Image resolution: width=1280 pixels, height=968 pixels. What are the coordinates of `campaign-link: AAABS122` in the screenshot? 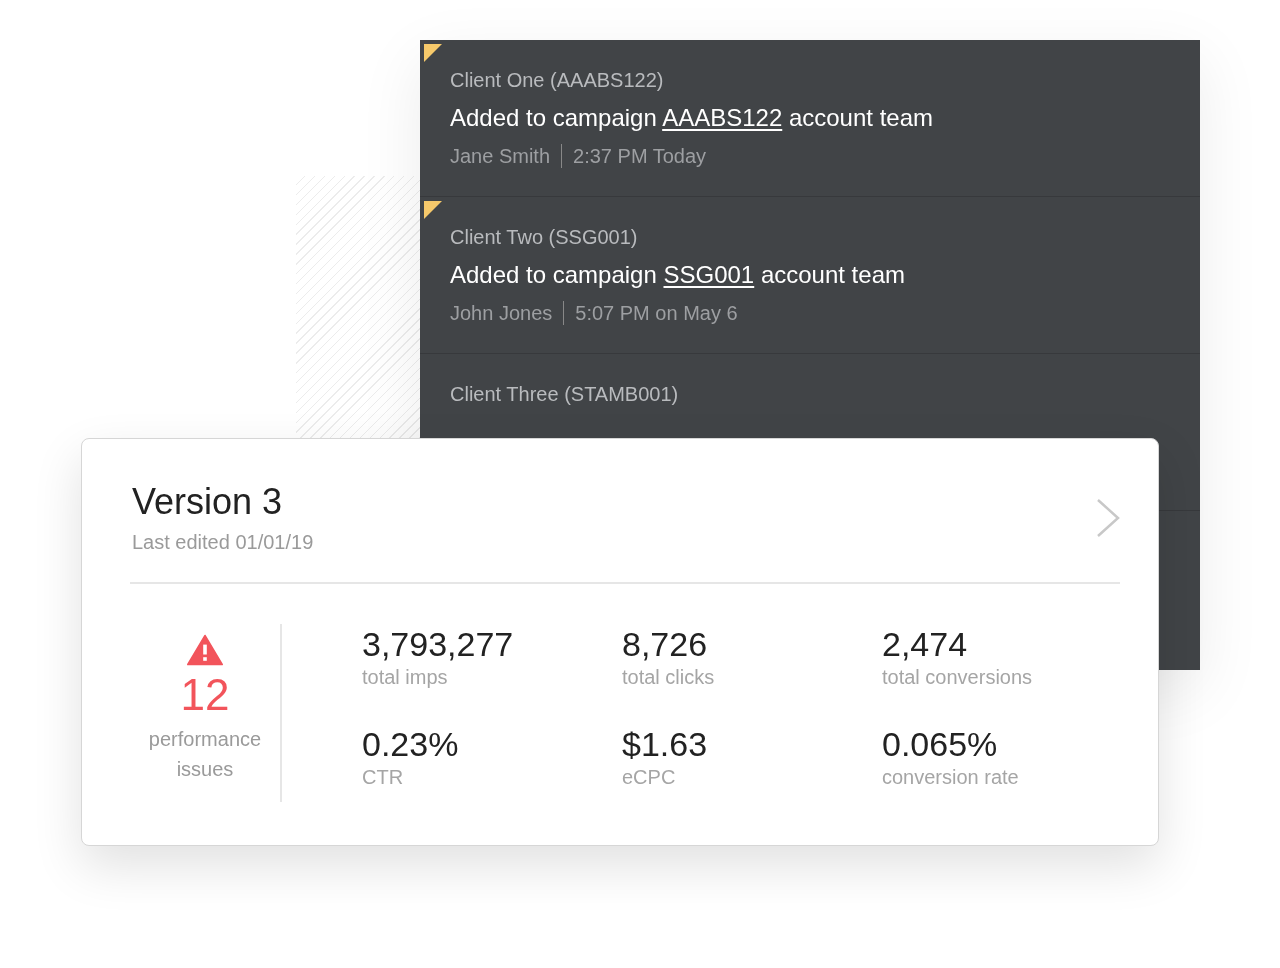 It's located at (722, 117).